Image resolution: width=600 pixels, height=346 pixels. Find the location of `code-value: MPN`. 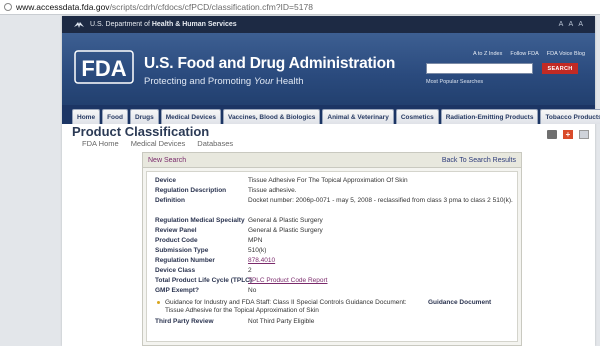

code-value: MPN is located at coordinates (255, 240).